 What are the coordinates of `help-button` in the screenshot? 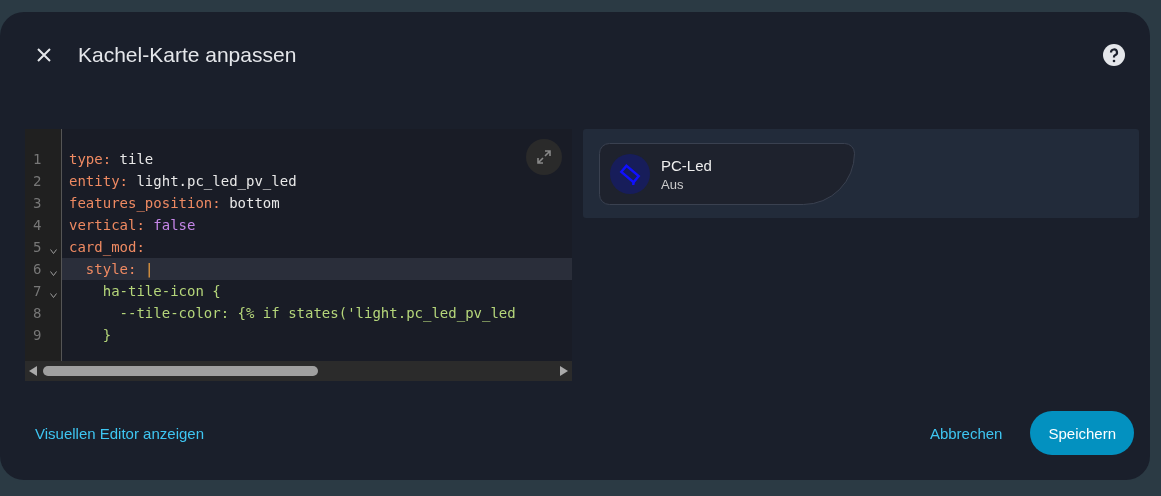 It's located at (1114, 55).